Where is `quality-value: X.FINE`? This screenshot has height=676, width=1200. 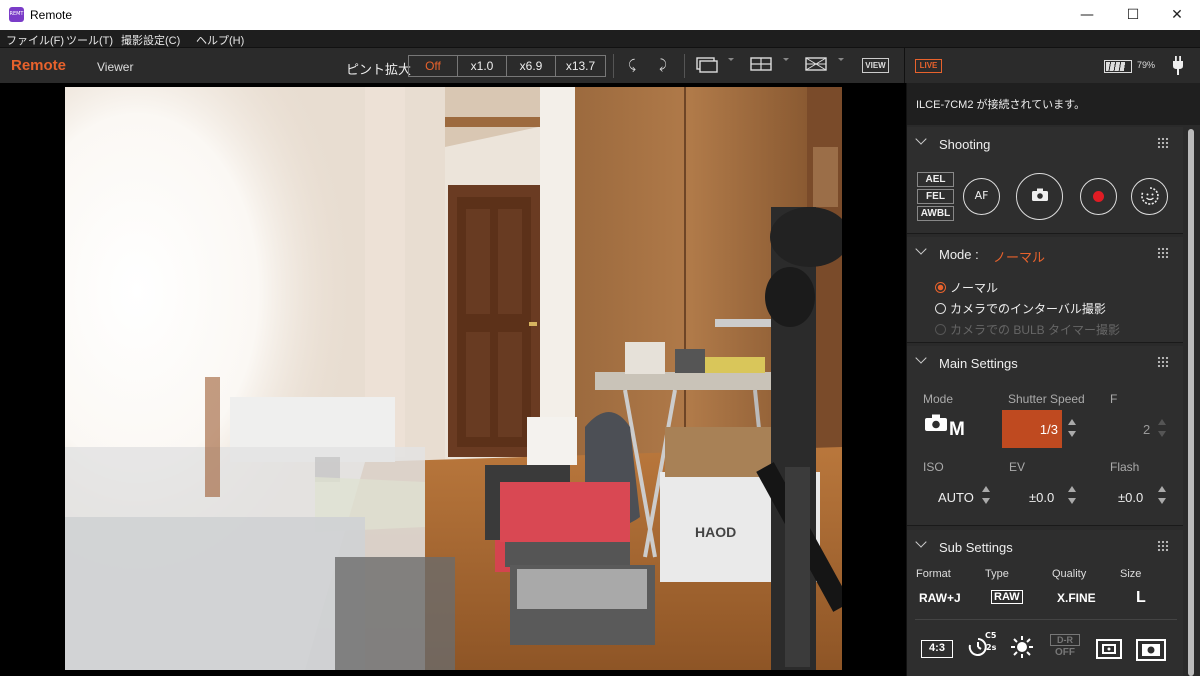 quality-value: X.FINE is located at coordinates (1076, 598).